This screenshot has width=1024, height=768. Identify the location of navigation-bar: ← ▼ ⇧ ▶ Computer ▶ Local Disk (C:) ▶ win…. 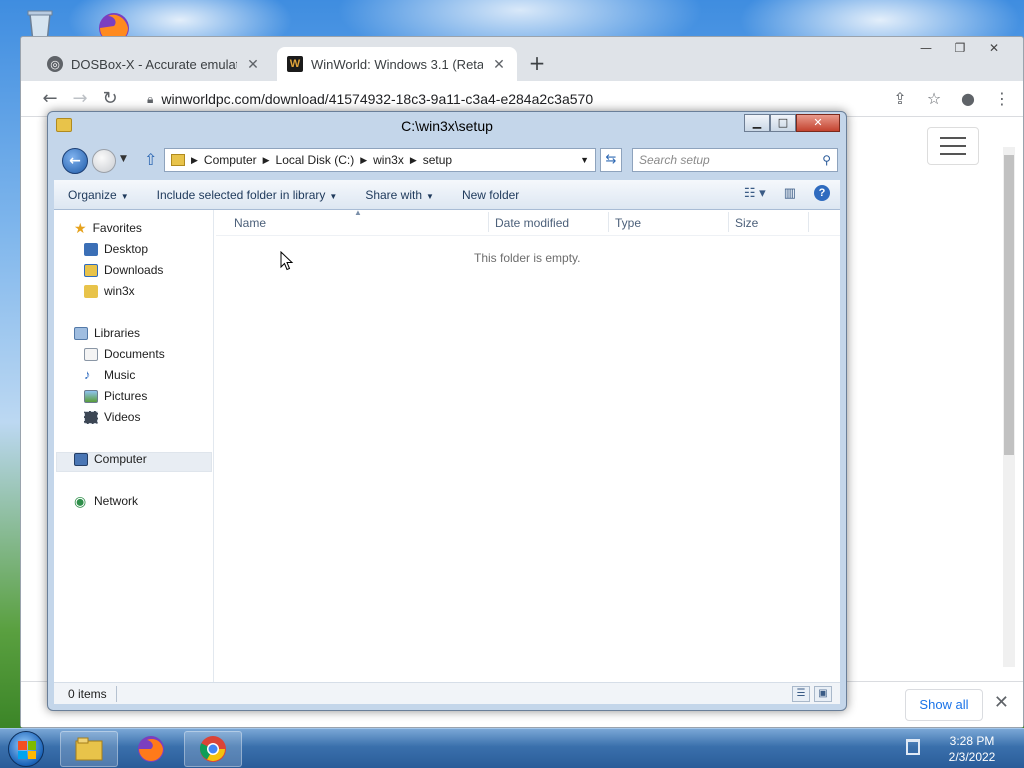
(447, 161).